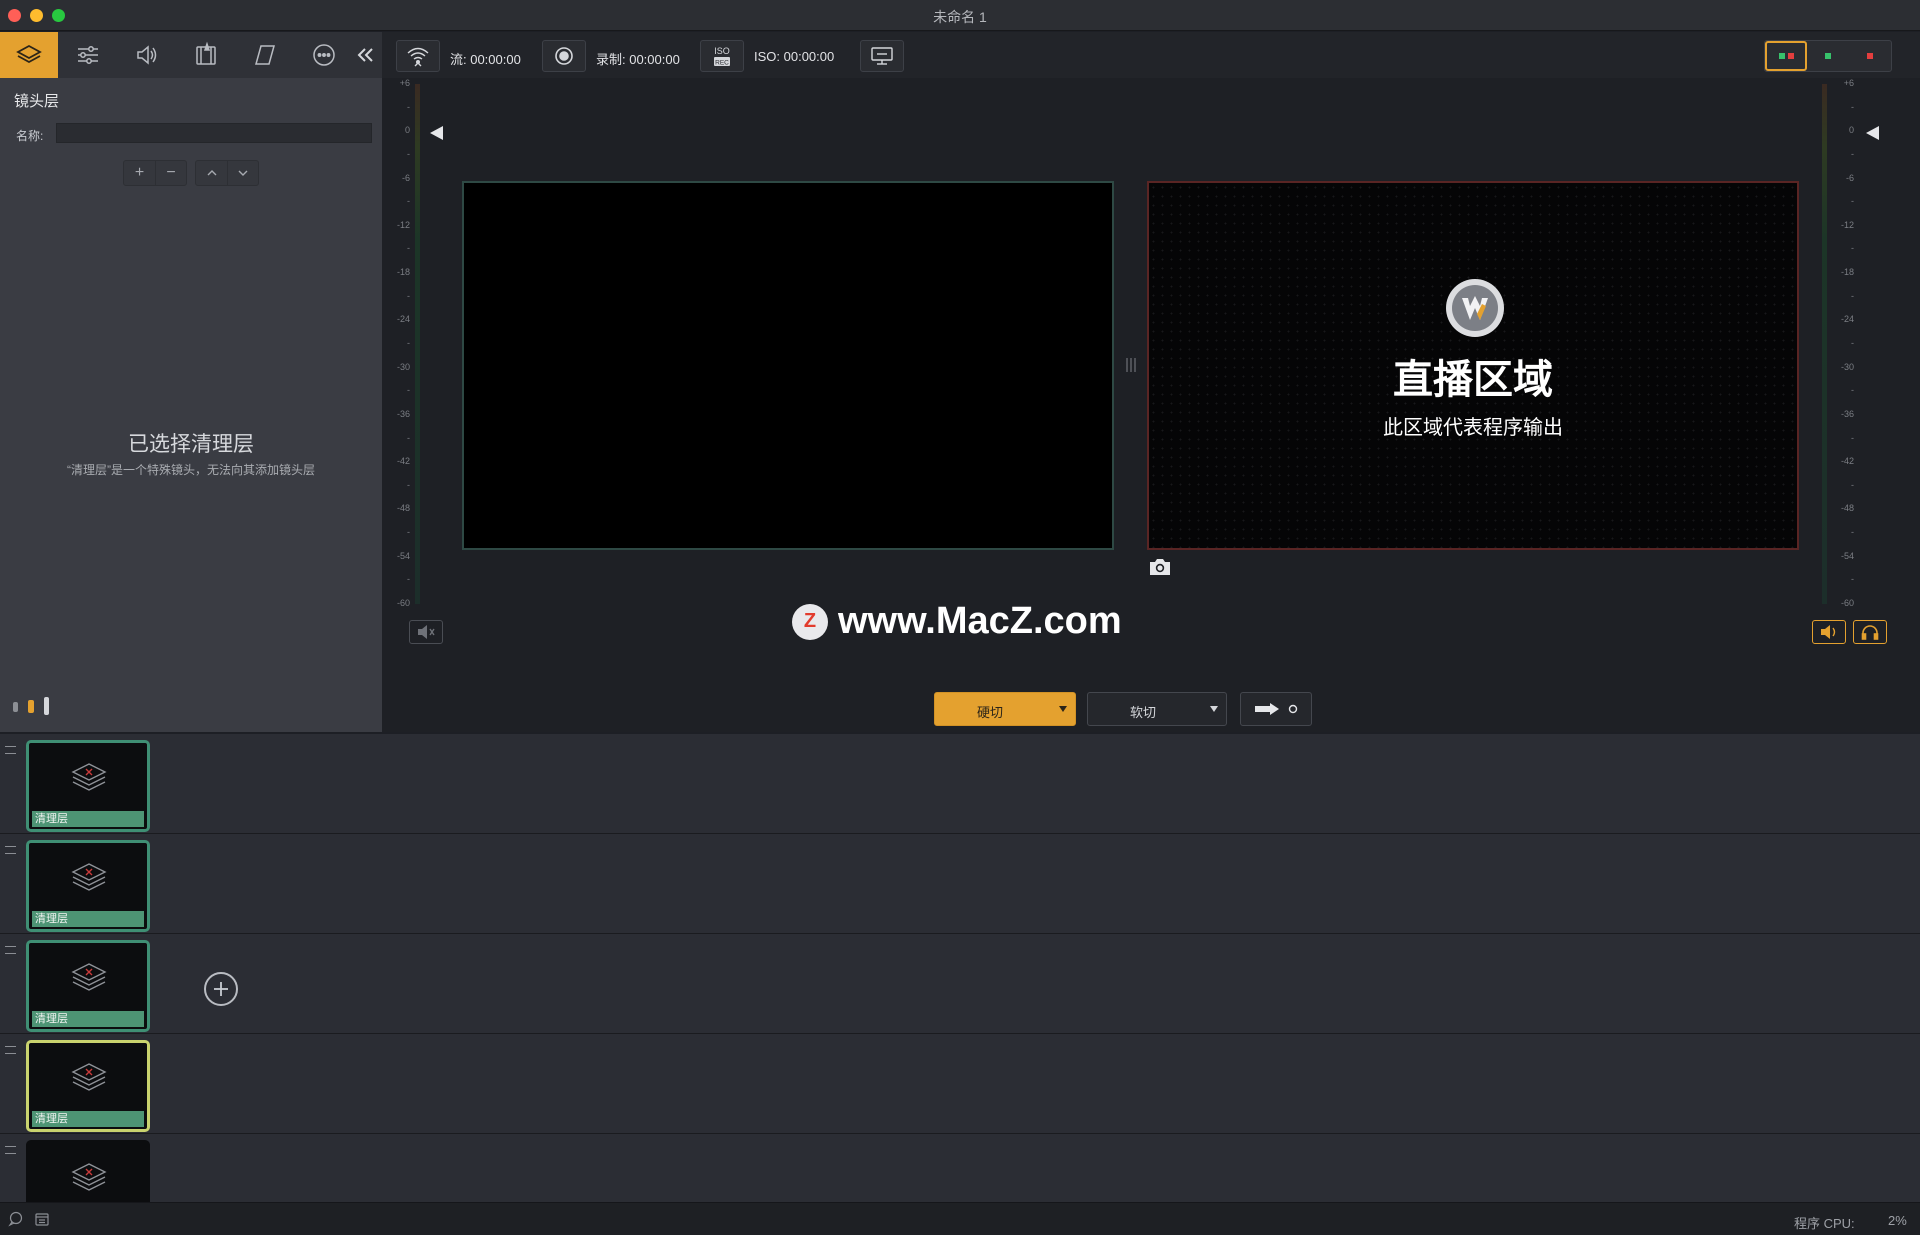 This screenshot has height=1235, width=1920. Describe the element at coordinates (403, 413) in the screenshot. I see `meter-tick-label: -36` at that location.